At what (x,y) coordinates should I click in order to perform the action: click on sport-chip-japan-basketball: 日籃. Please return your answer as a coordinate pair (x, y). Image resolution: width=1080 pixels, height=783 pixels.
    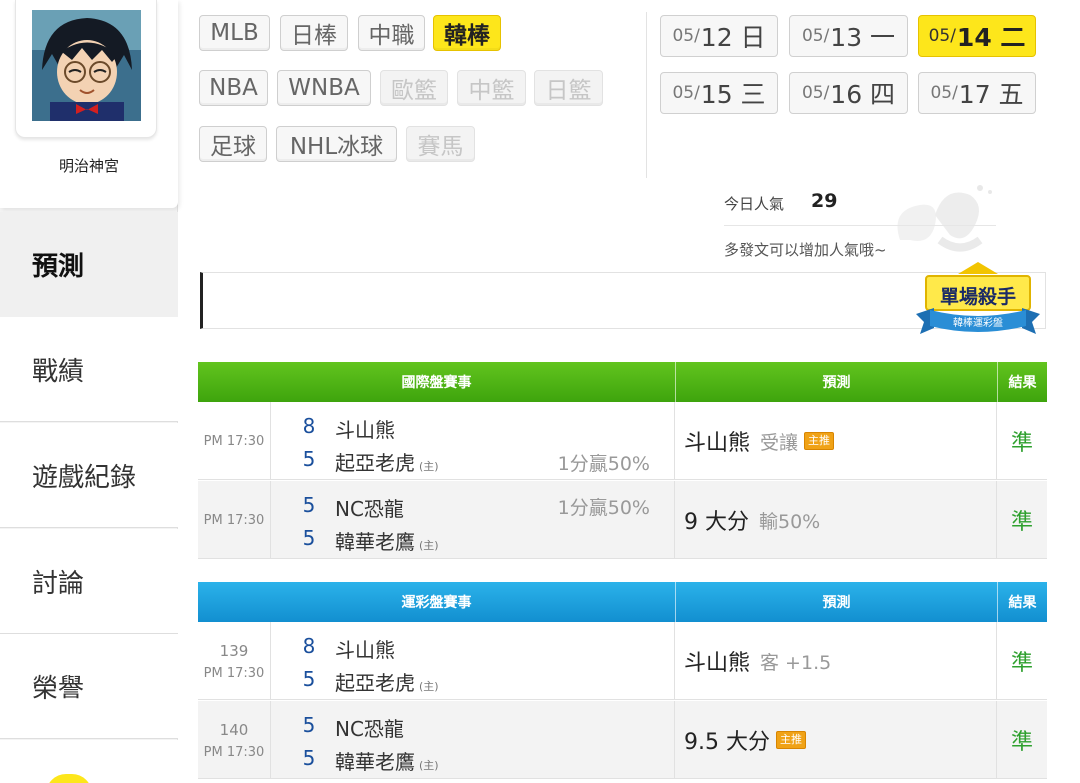
    Looking at the image, I should click on (568, 88).